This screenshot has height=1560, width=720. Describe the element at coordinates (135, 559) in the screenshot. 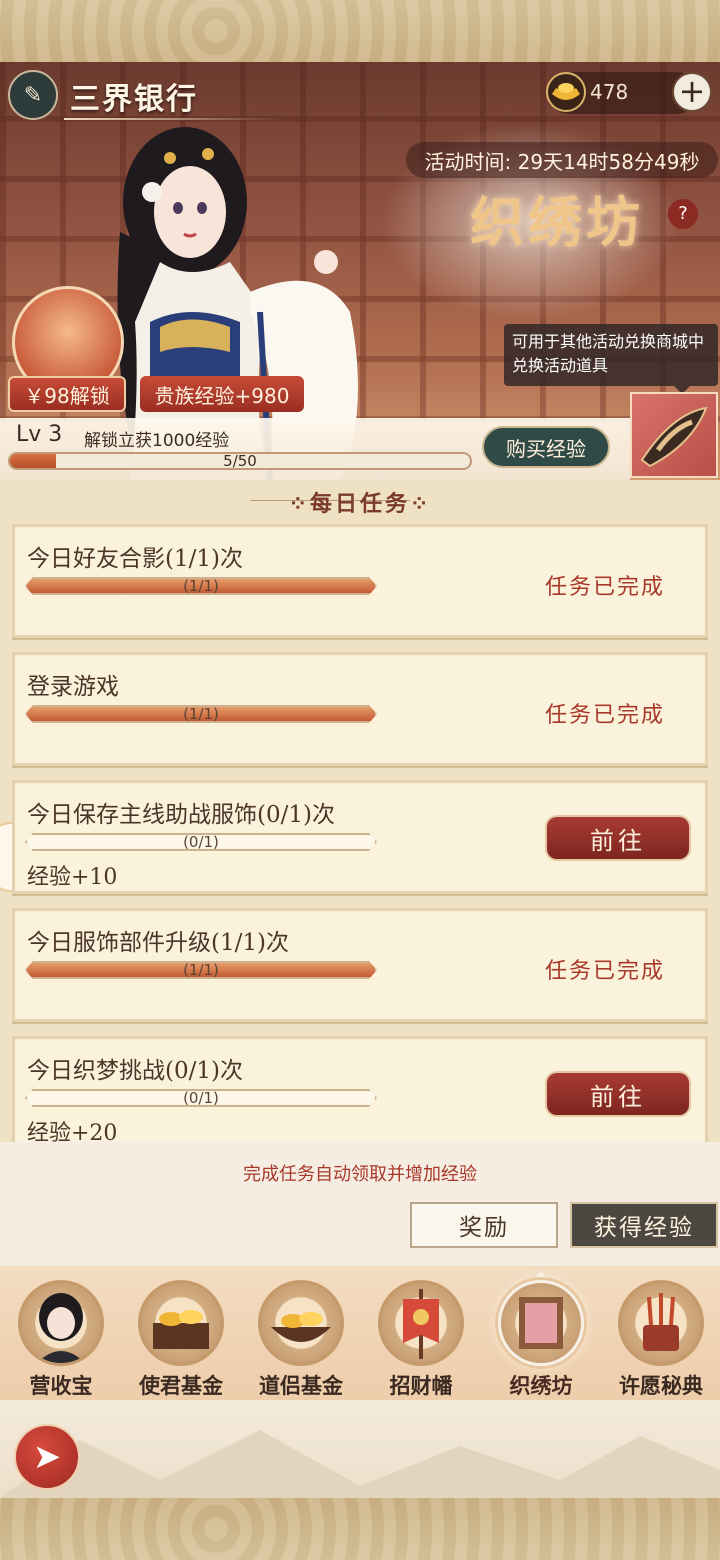

I see `task-title: 今日好友合影(1/1)次` at that location.